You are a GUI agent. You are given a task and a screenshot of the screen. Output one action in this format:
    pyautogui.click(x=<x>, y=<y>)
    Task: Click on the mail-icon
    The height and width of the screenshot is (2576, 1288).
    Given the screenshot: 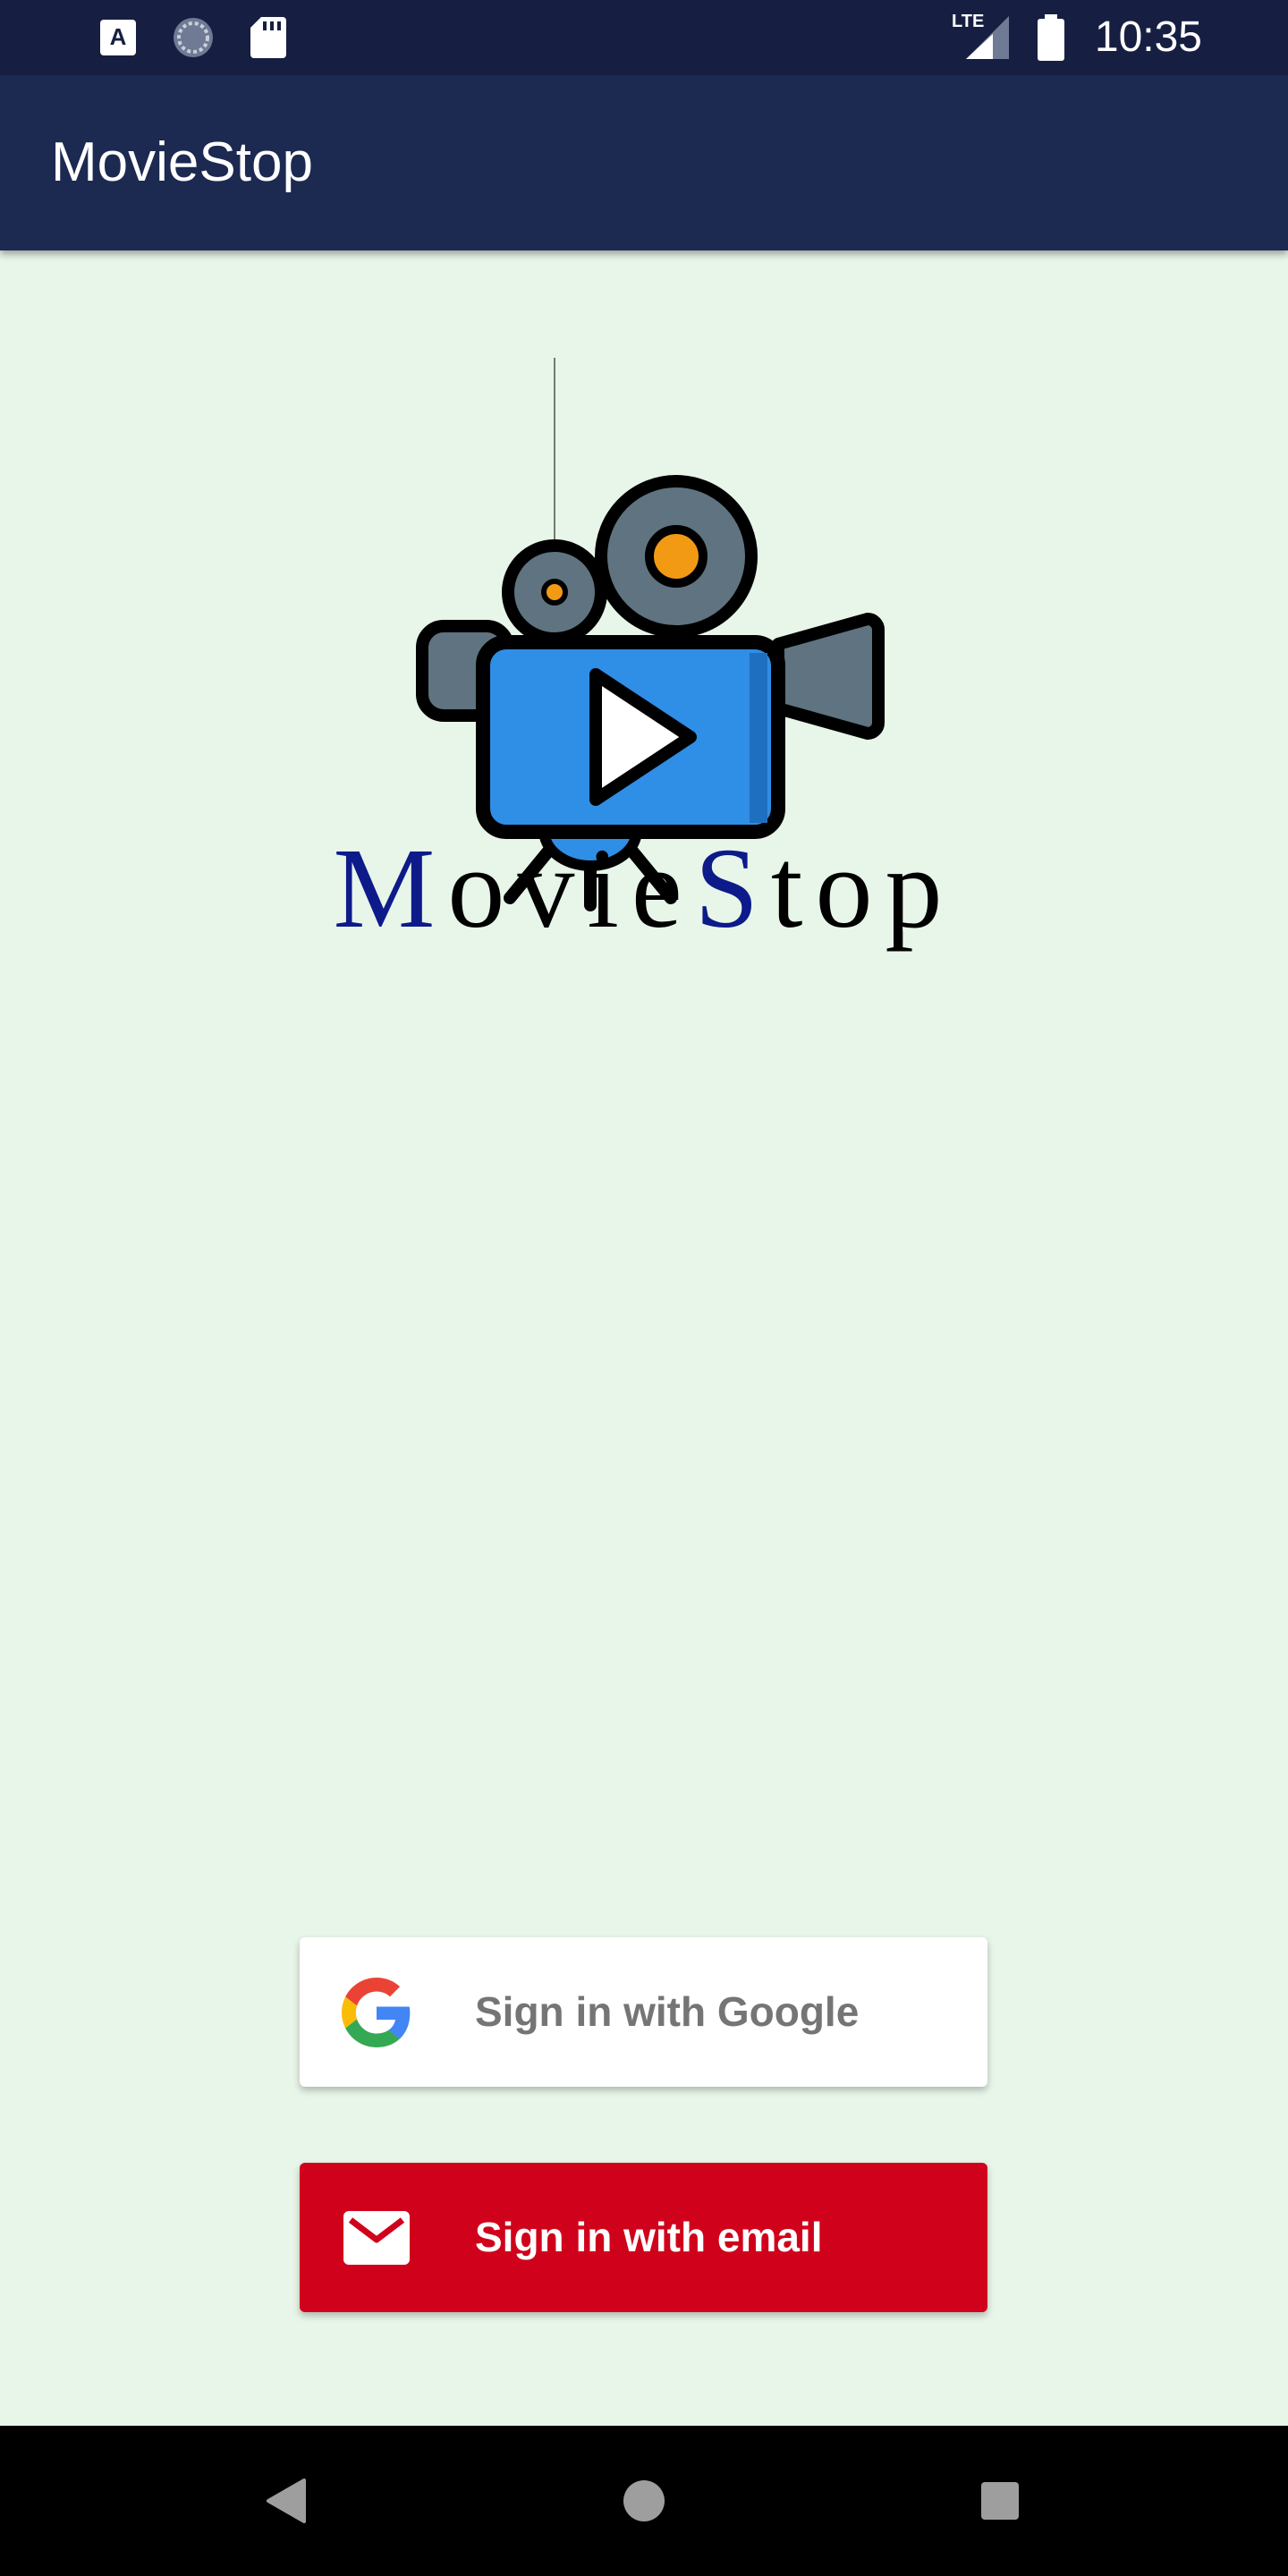 What is the action you would take?
    pyautogui.click(x=376, y=2237)
    